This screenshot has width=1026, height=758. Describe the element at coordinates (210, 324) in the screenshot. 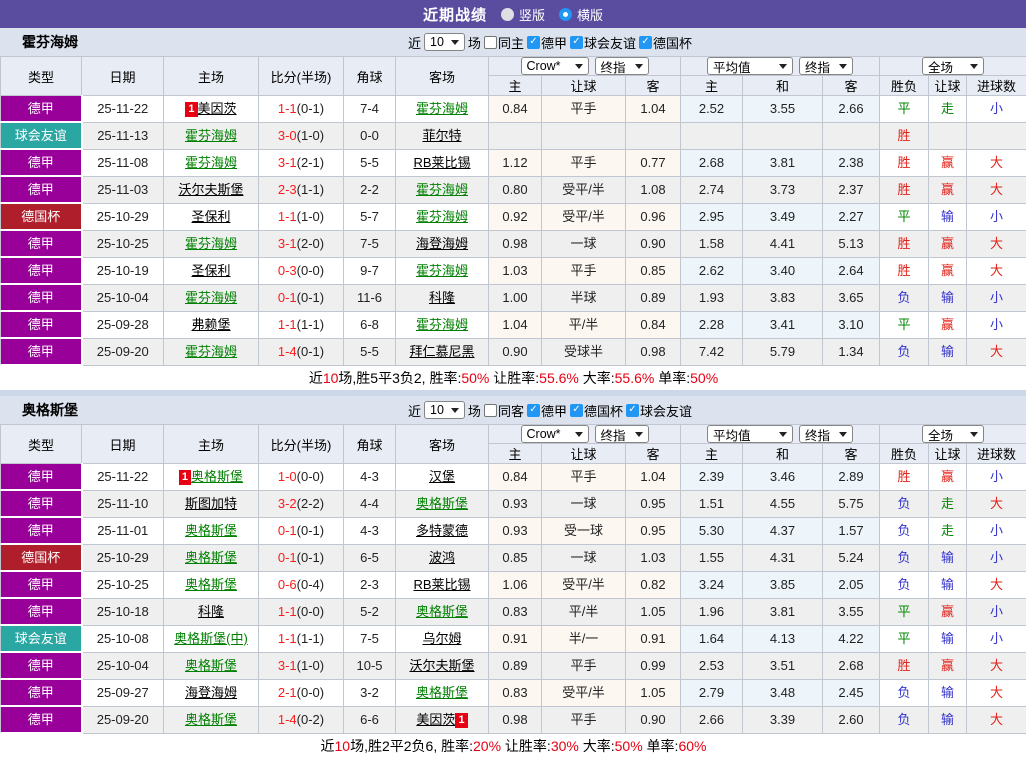

I see `team-link: 弗赖堡` at that location.